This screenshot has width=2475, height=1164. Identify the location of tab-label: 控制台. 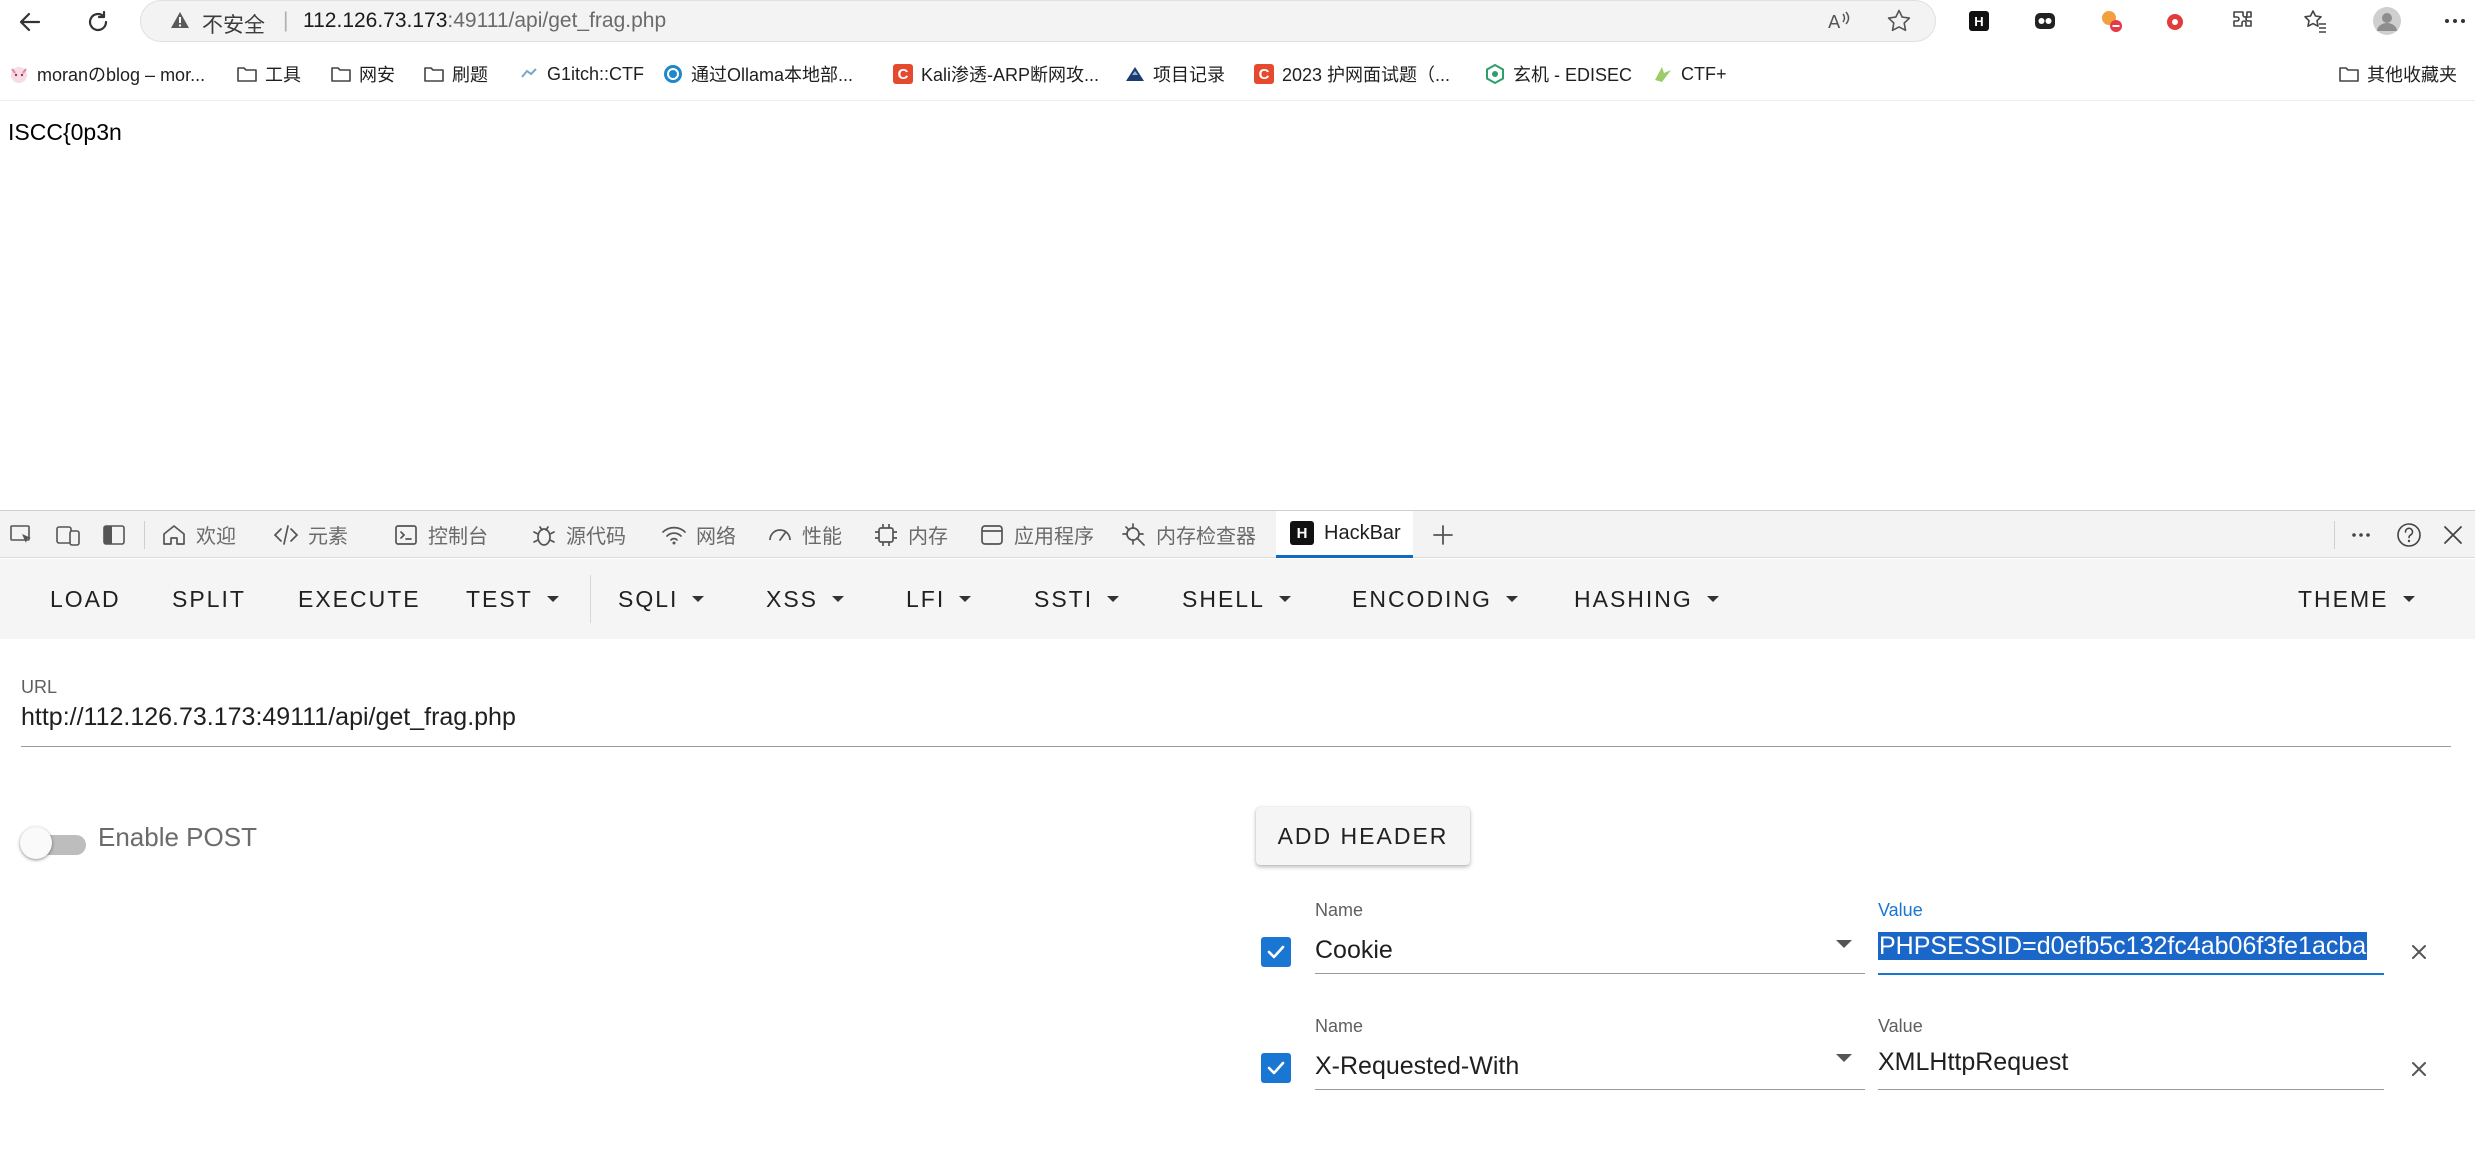
(458, 537).